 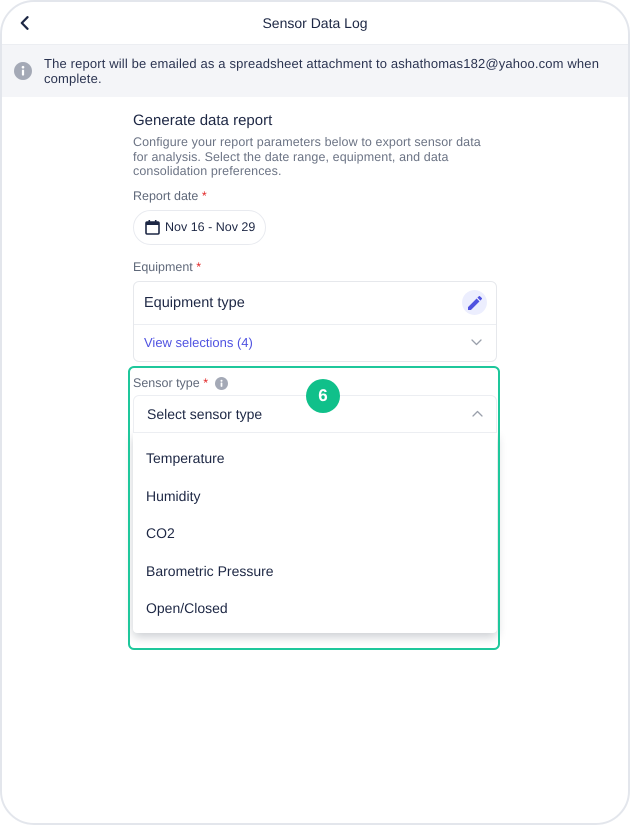 What do you see at coordinates (170, 383) in the screenshot?
I see `field-label: Sensor type *` at bounding box center [170, 383].